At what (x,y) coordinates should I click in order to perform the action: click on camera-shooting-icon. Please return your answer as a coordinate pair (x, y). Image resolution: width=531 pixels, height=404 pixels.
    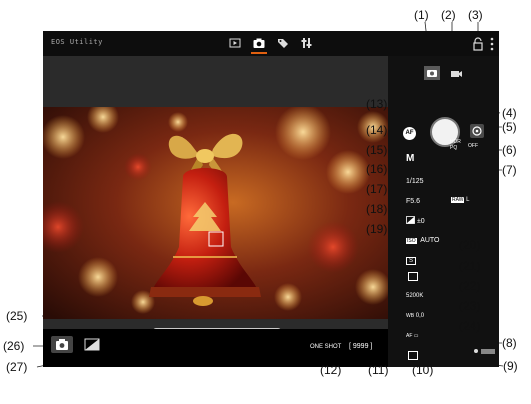
    Looking at the image, I should click on (259, 43).